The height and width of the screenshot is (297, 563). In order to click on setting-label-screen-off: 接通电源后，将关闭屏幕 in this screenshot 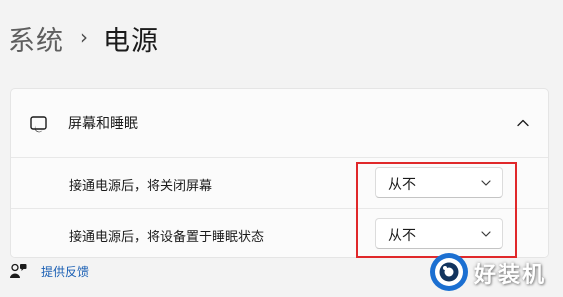, I will do `click(141, 186)`.